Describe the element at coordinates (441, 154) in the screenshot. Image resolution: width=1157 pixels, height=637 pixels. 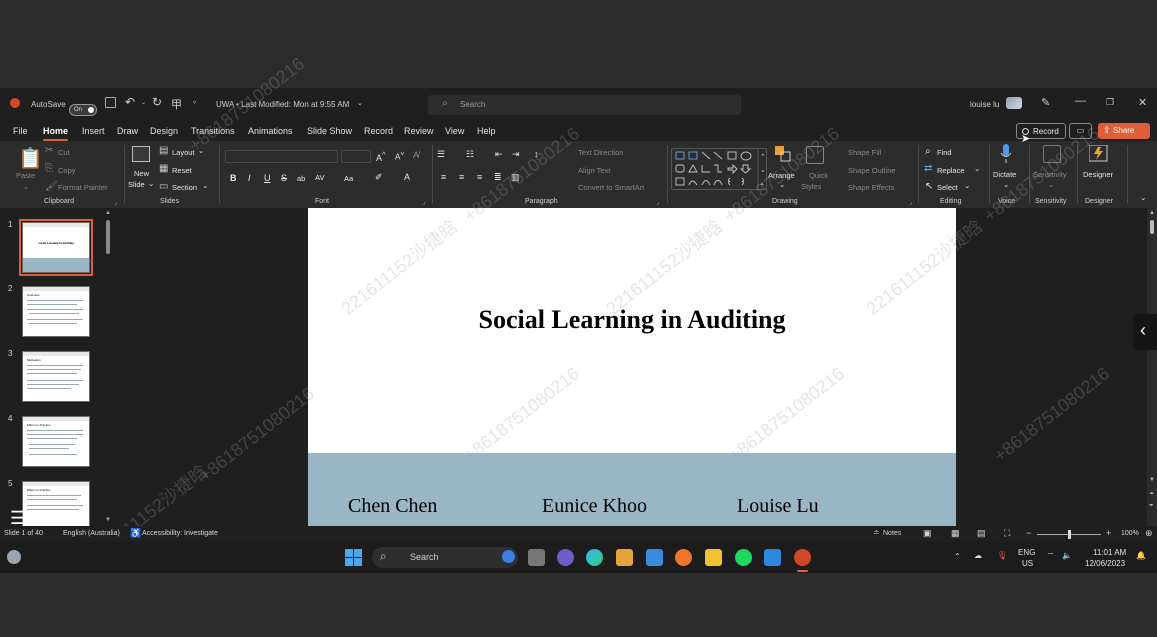
I see `bullets-icon: ☰` at that location.